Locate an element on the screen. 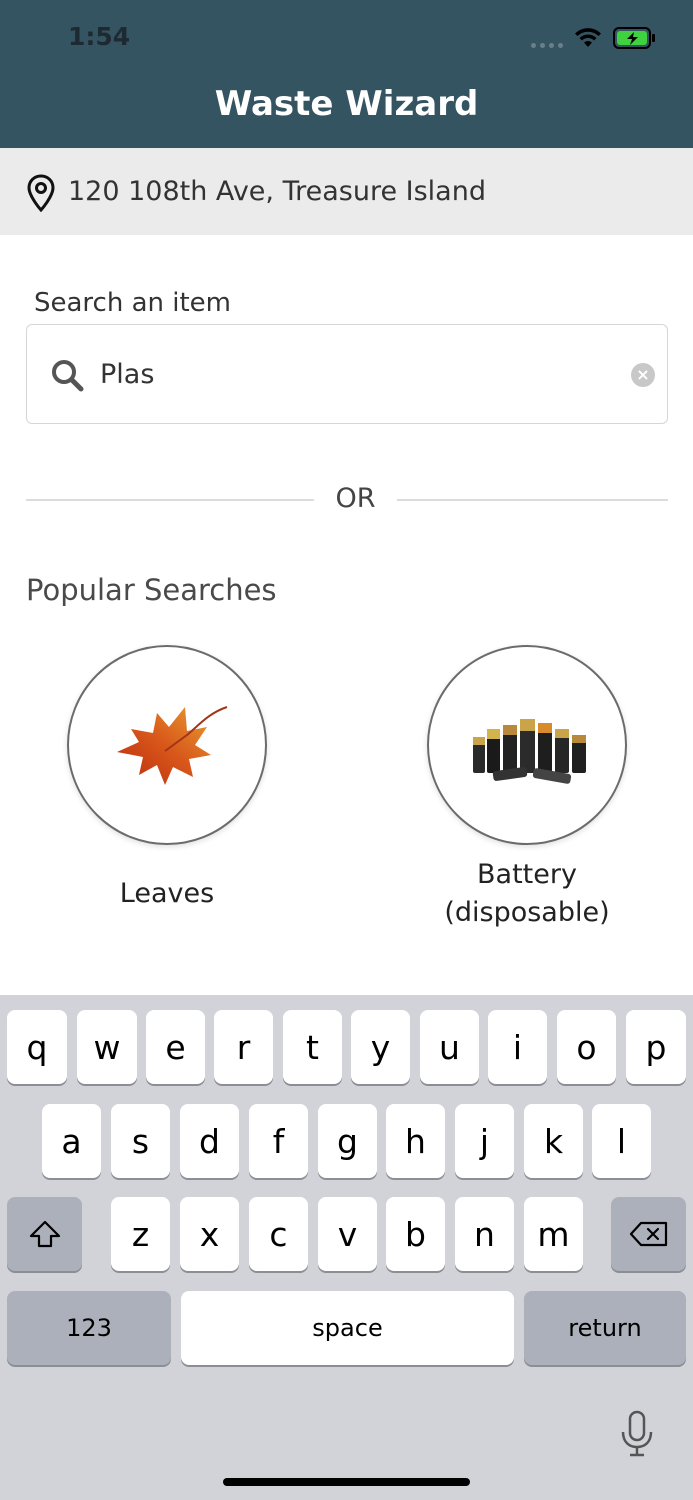  key-z: z is located at coordinates (140, 1234).